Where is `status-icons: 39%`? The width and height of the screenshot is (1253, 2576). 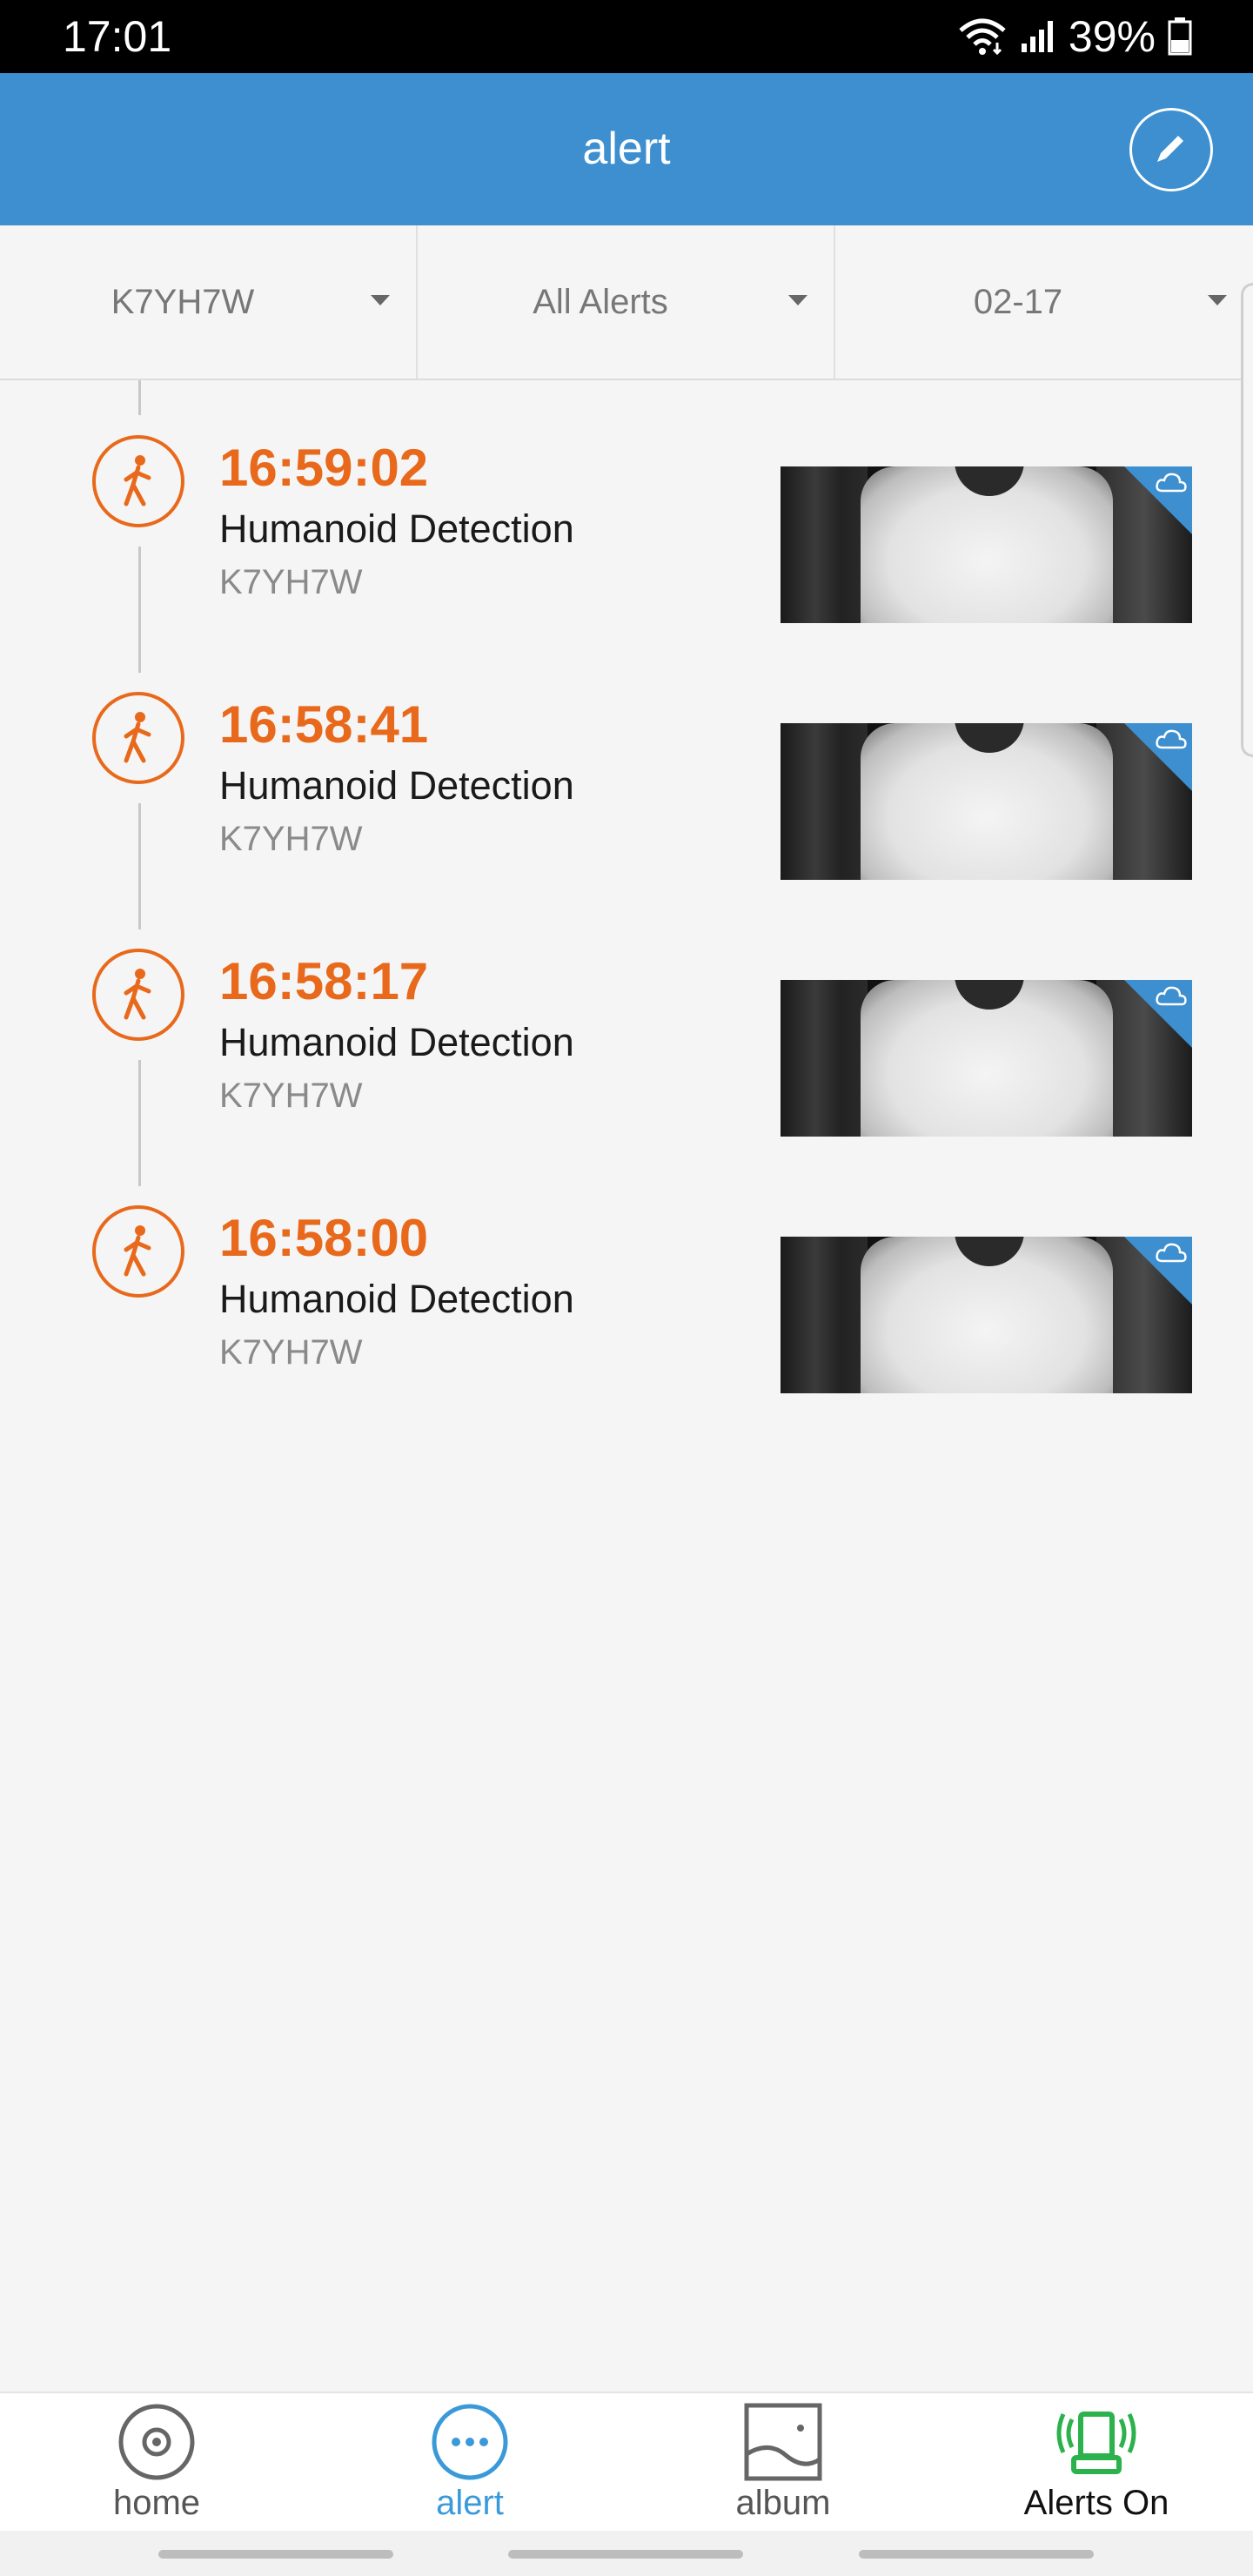
status-icons: 39% is located at coordinates (1074, 37).